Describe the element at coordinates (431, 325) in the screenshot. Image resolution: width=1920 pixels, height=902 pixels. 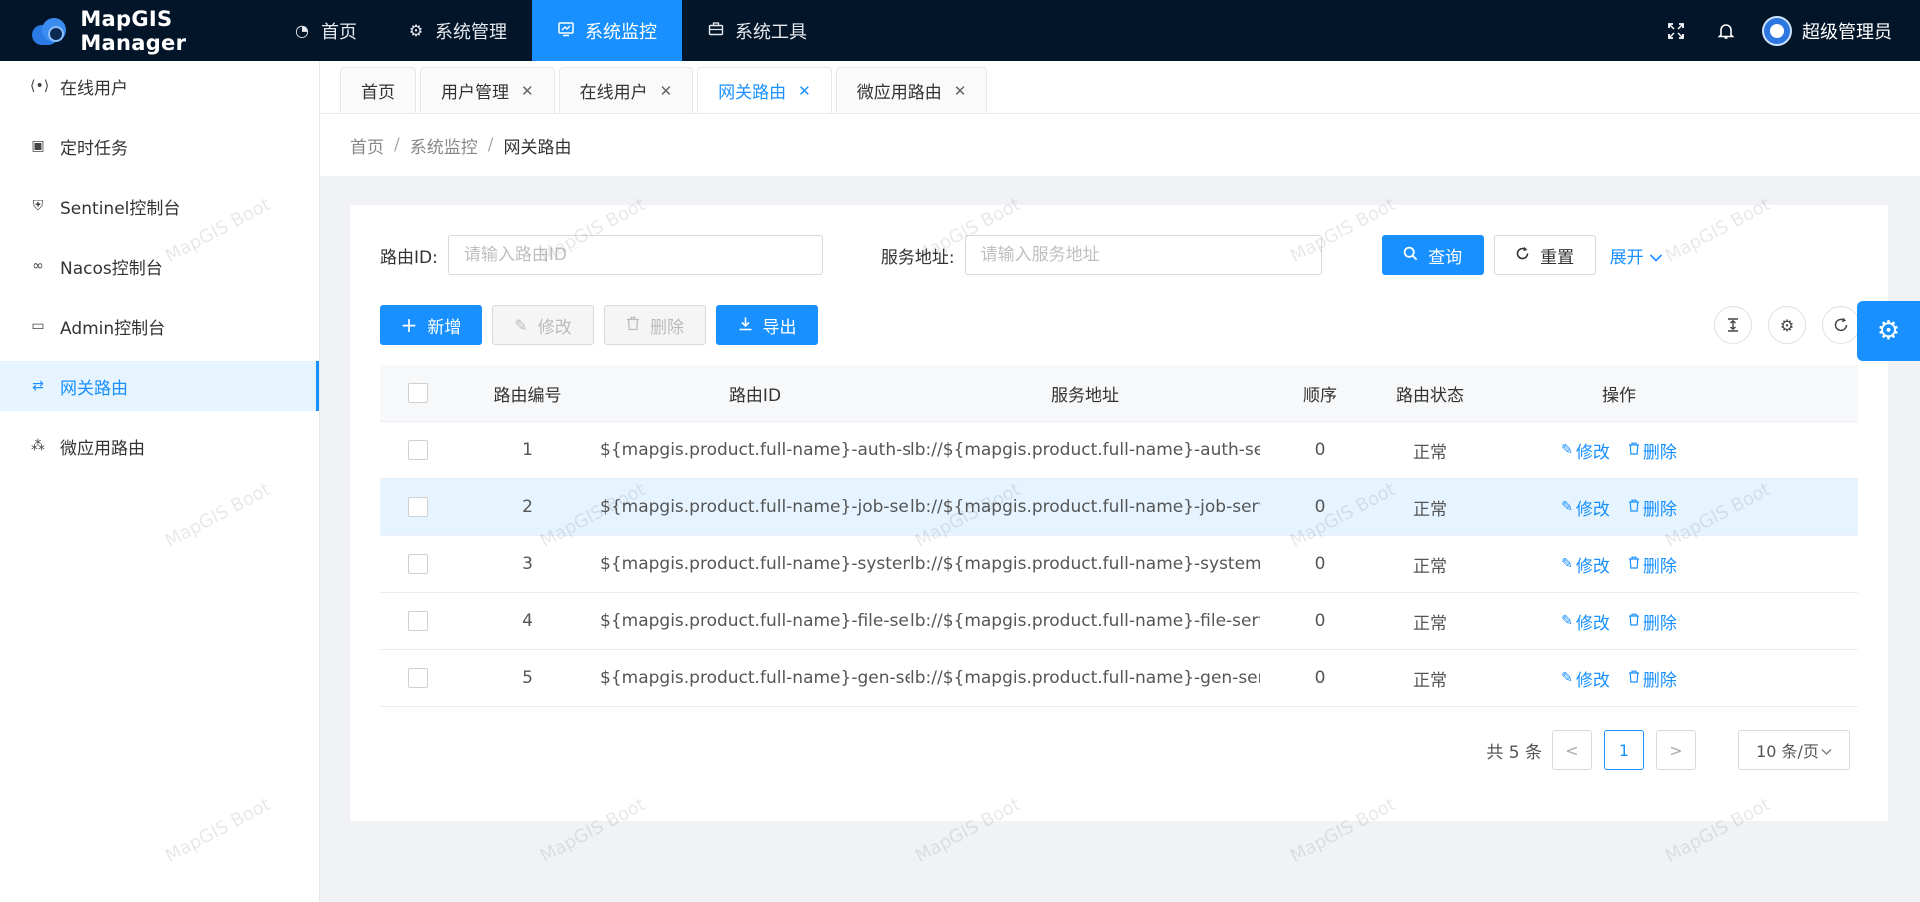
I see `add-button: + 新增` at that location.